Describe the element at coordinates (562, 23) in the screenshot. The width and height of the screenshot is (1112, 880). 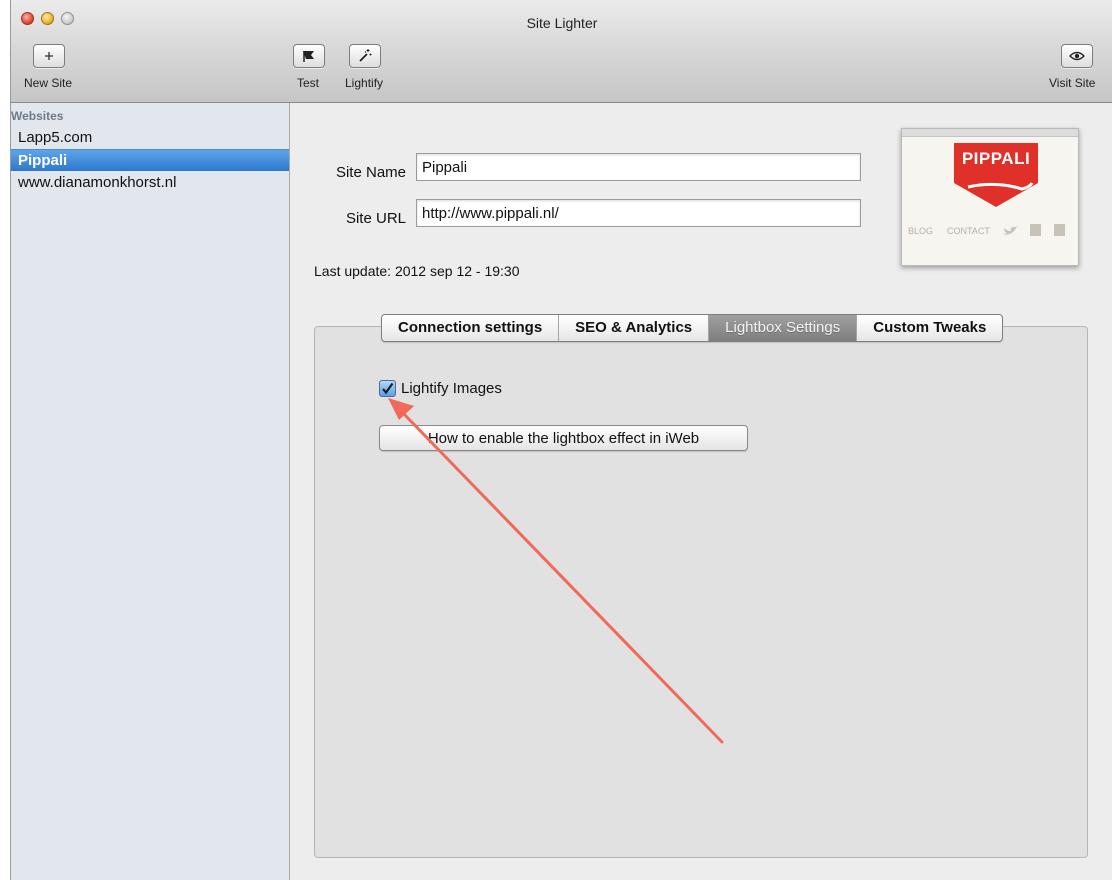
I see `window-title: Site Lighter` at that location.